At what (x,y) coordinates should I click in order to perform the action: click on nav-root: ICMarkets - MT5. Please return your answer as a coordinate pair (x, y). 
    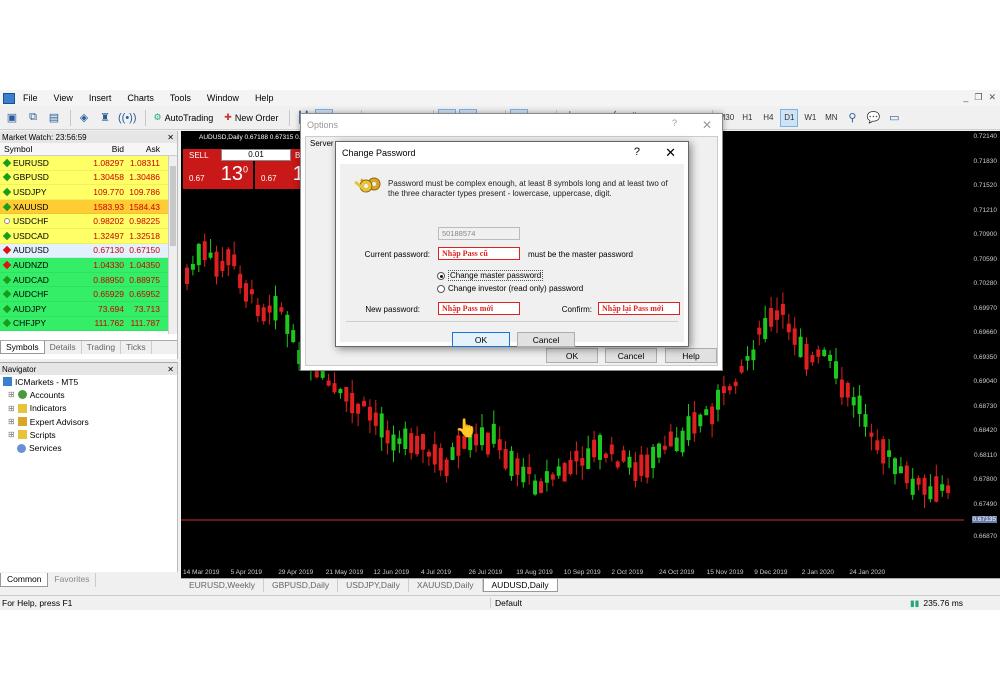
    Looking at the image, I should click on (88, 381).